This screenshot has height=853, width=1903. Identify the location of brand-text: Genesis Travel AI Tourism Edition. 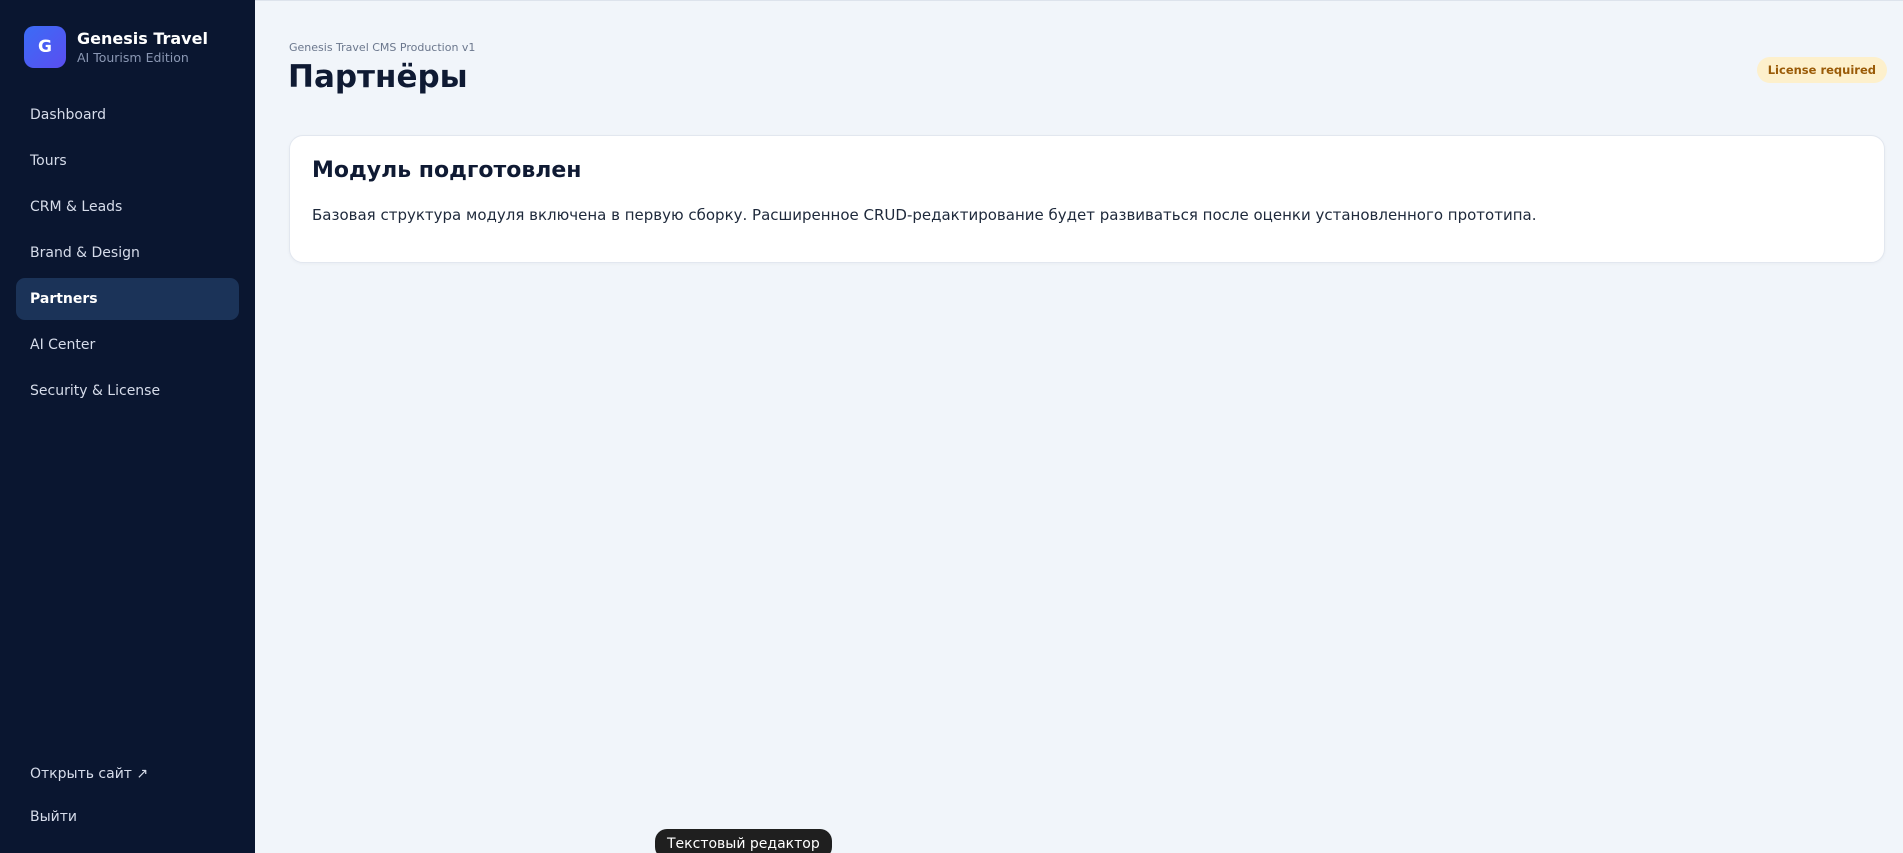
(142, 47).